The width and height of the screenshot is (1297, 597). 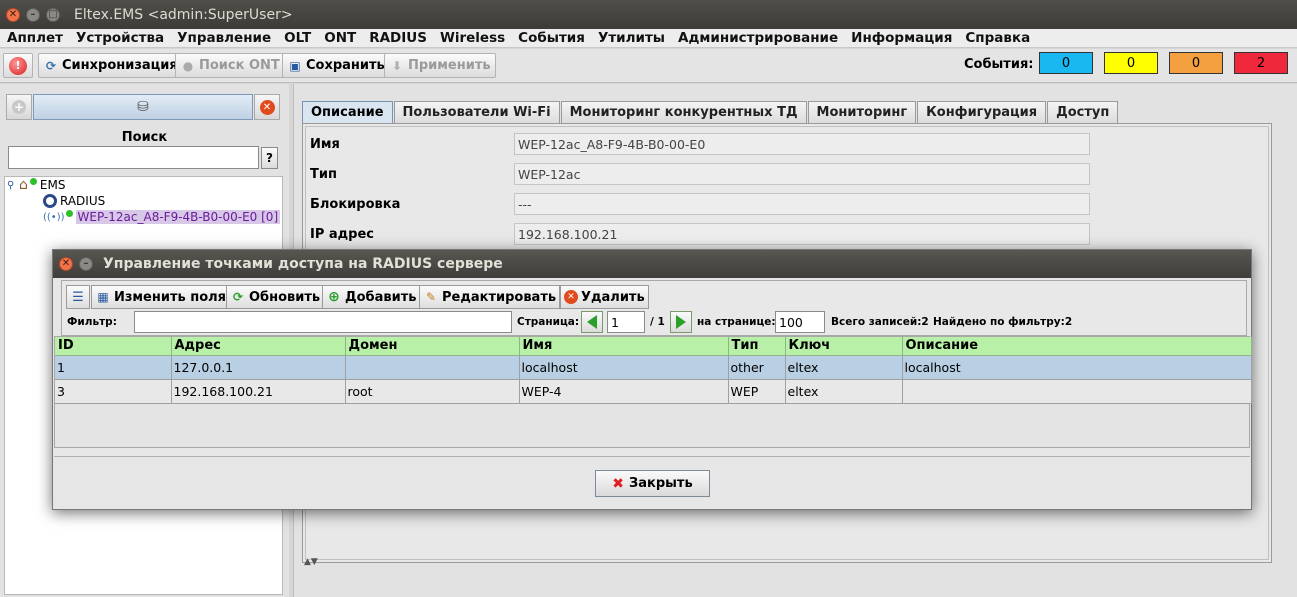 What do you see at coordinates (347, 112) in the screenshot?
I see `tab-description: Описание` at bounding box center [347, 112].